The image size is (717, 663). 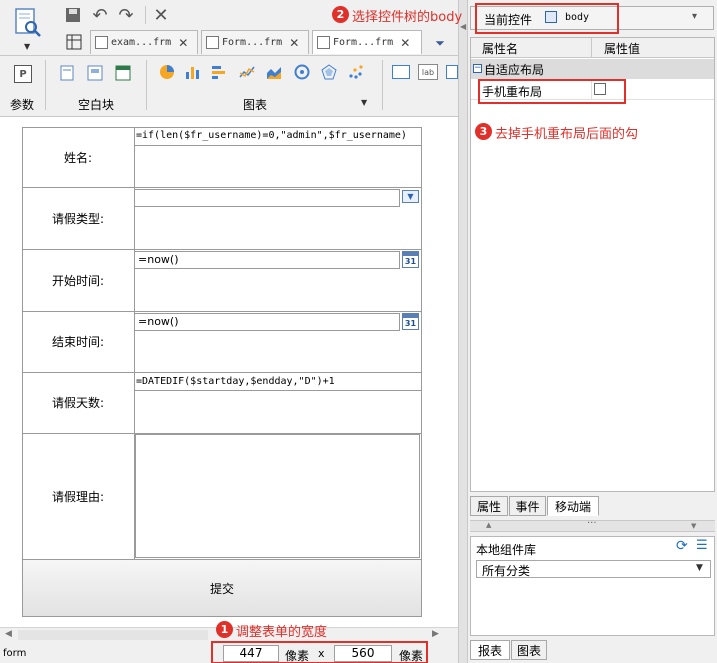 I want to click on pie-chart-icon, so click(x=167, y=72).